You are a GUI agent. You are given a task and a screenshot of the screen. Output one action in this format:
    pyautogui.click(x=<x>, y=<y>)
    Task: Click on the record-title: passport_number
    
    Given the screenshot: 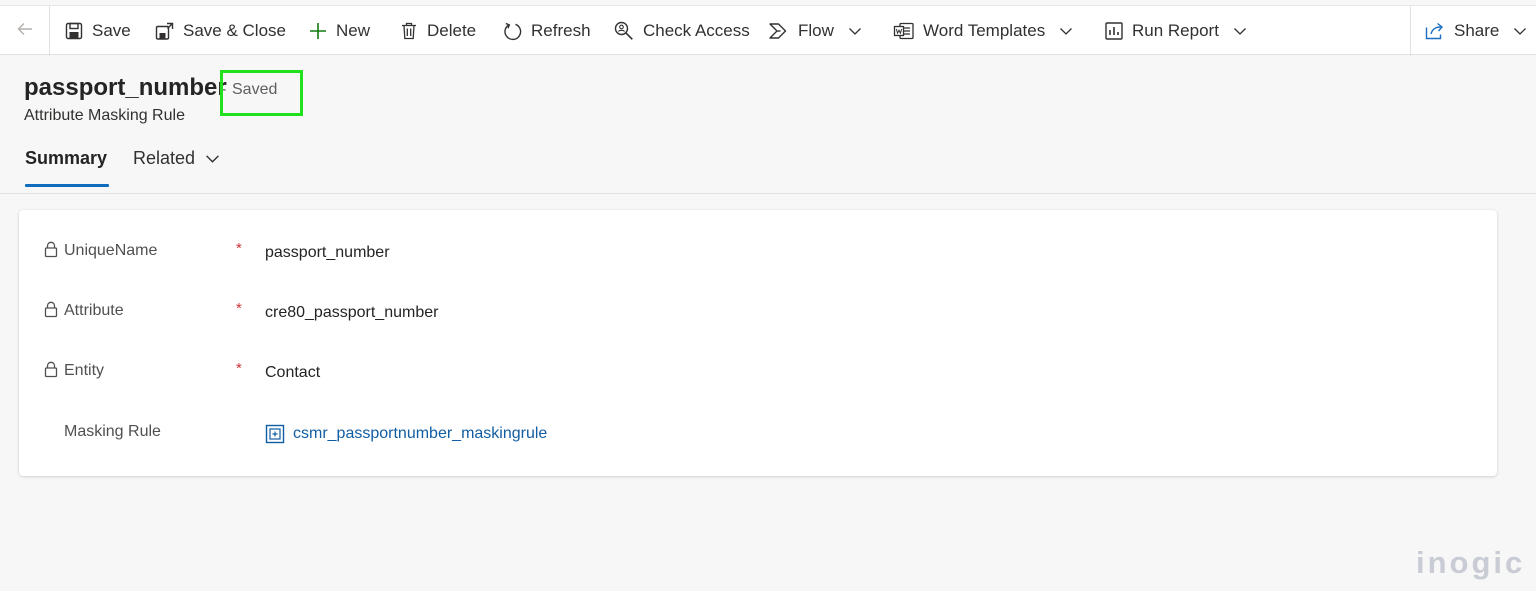 What is the action you would take?
    pyautogui.click(x=125, y=87)
    